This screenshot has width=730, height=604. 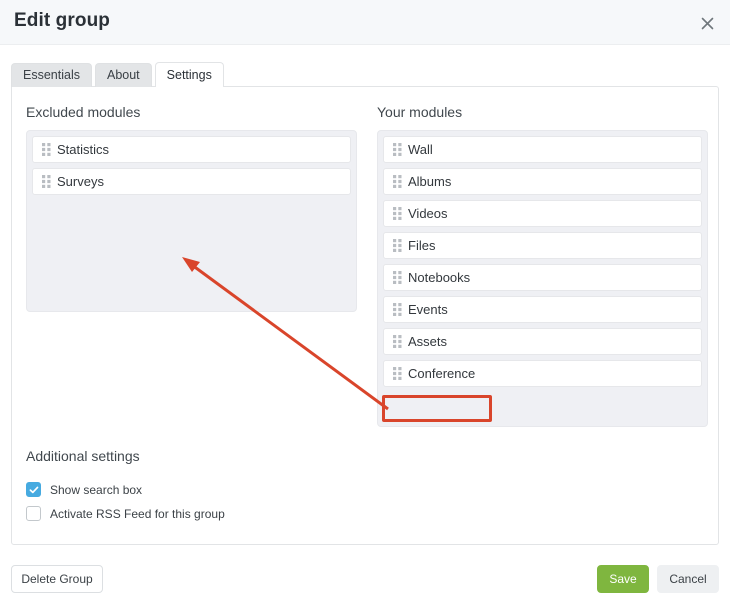 I want to click on tab-about: About, so click(x=123, y=75).